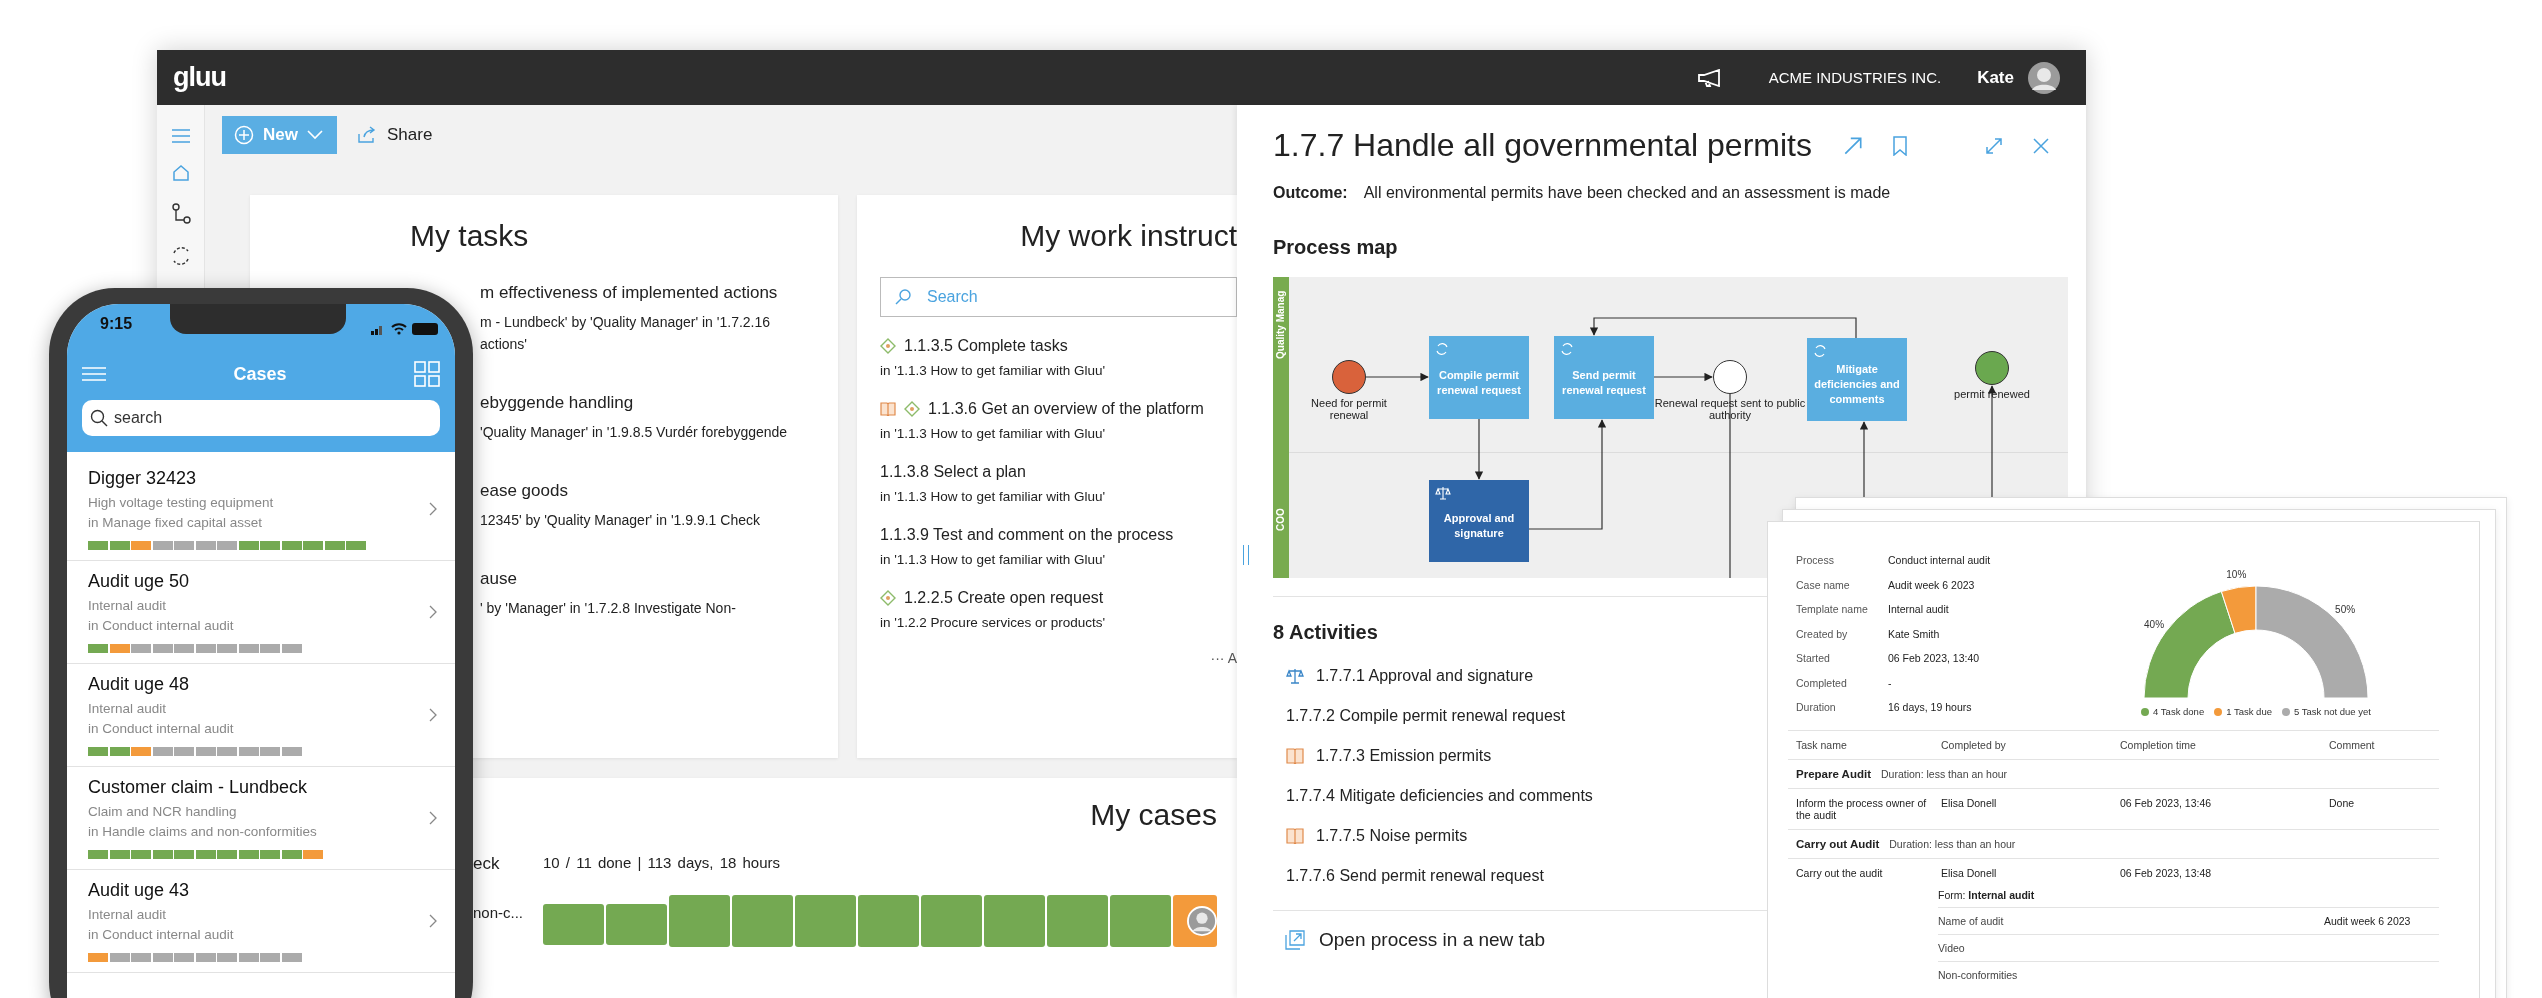  What do you see at coordinates (504, 344) in the screenshot?
I see `task-detail: actions'` at bounding box center [504, 344].